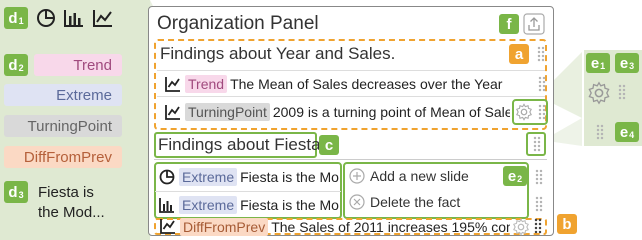 Image resolution: width=642 pixels, height=240 pixels. I want to click on share-icon, so click(534, 24).